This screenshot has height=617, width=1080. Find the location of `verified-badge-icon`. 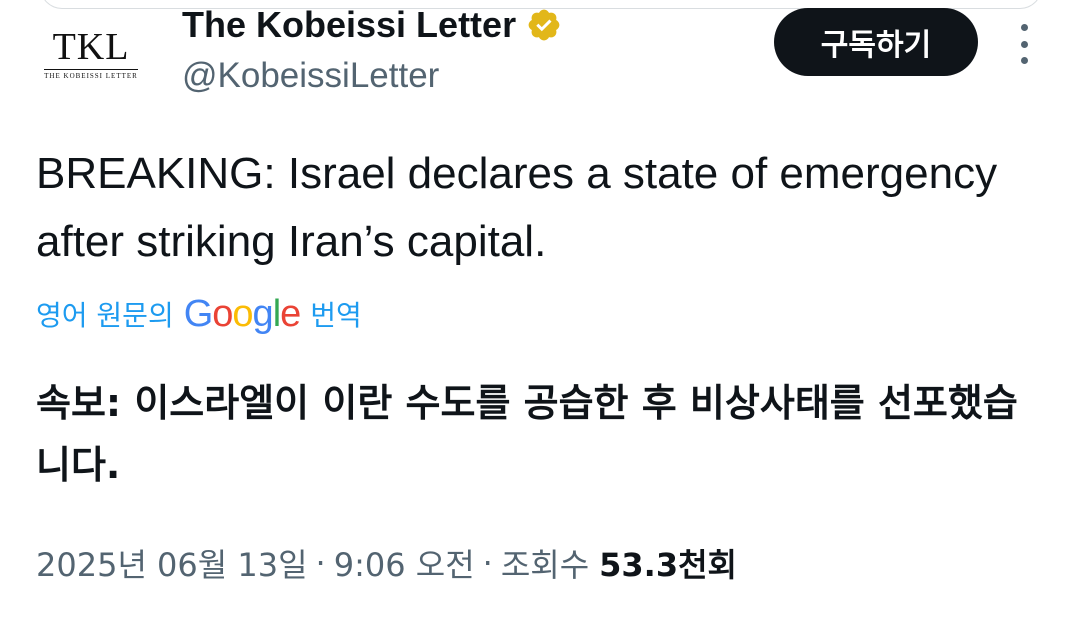

verified-badge-icon is located at coordinates (544, 25).